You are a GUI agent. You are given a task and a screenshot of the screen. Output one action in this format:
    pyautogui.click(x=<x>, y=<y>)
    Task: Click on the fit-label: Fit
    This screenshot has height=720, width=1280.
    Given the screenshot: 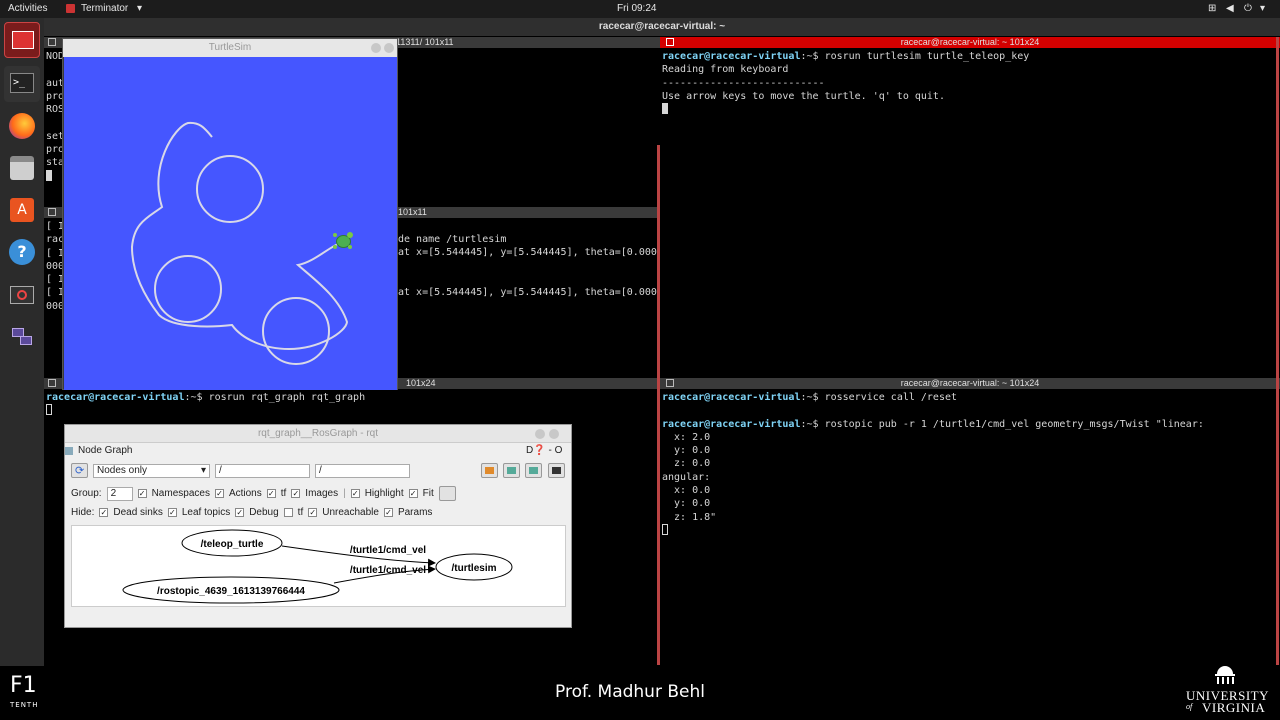 What is the action you would take?
    pyautogui.click(x=428, y=493)
    